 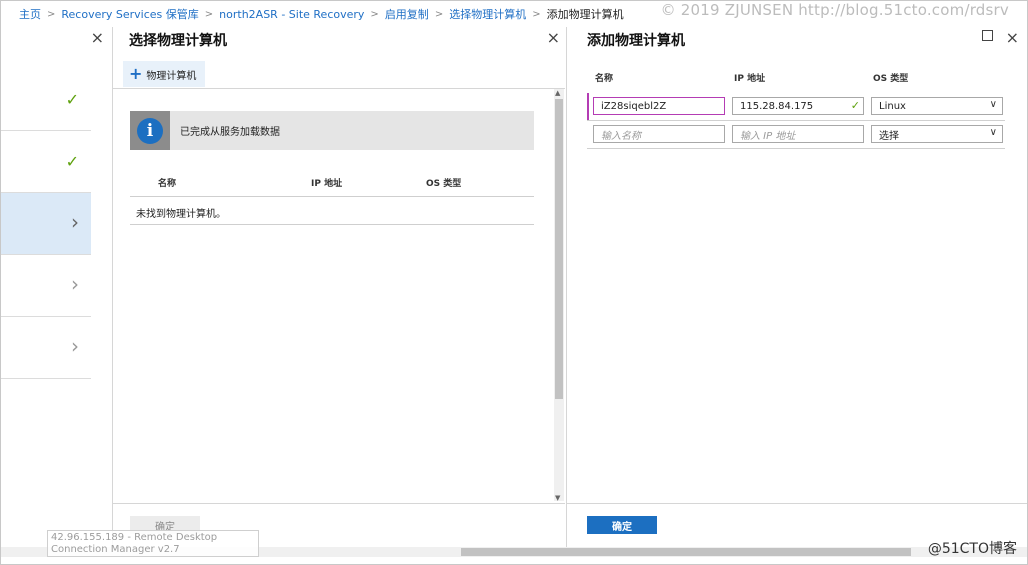 I want to click on steps-blade: × ✓ ✓ › › ›, so click(x=57, y=287).